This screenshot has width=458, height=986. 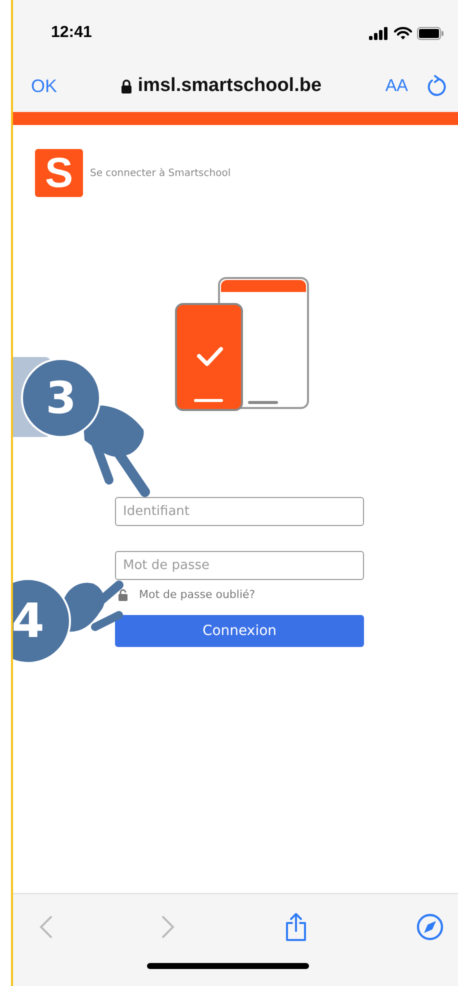 I want to click on username-field: Identifiant, so click(x=239, y=511).